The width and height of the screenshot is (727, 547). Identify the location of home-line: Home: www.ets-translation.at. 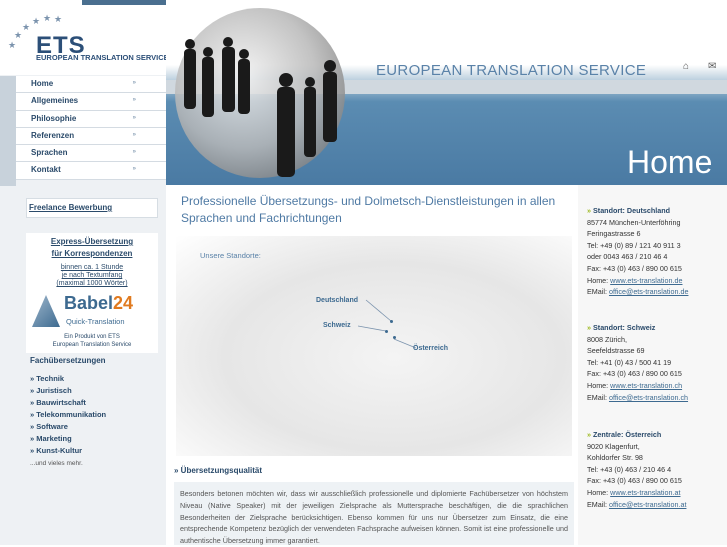
(634, 492).